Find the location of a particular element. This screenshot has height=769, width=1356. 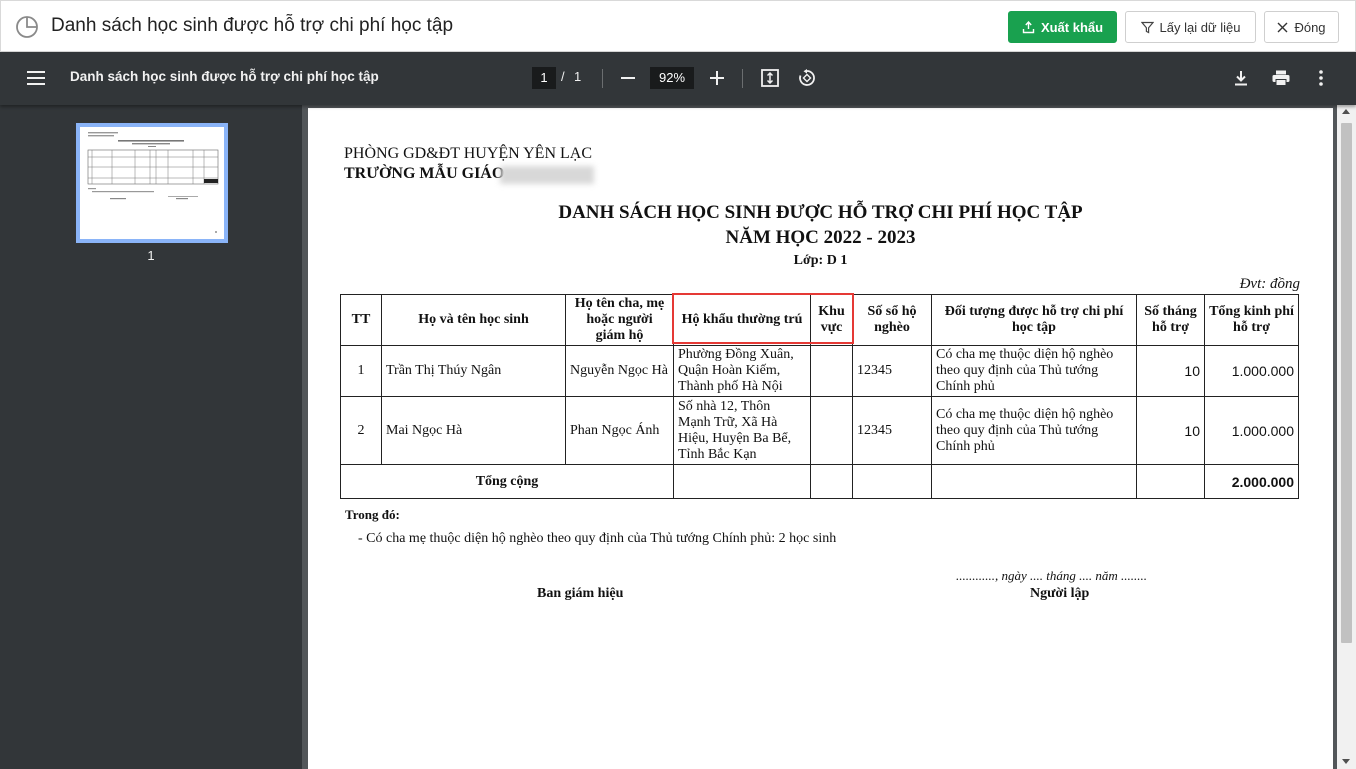

report-chart-icon is located at coordinates (27, 27).